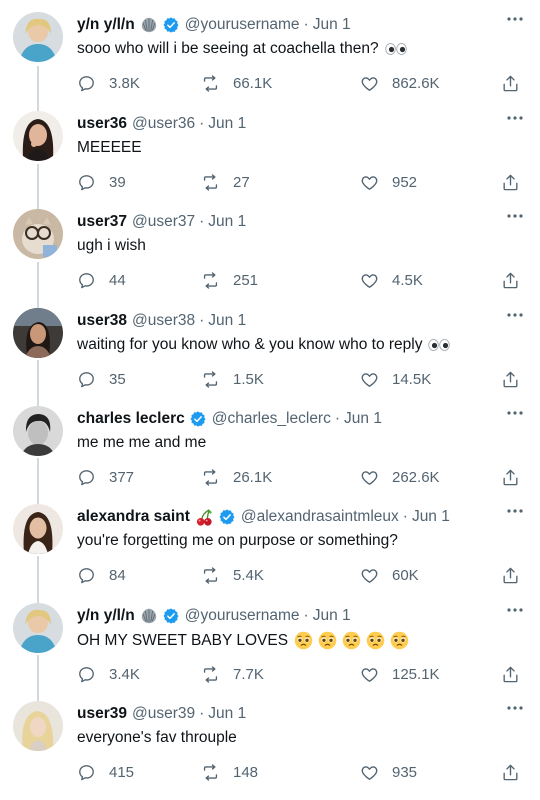 This screenshot has height=800, width=540. I want to click on retweet-button: 27, so click(225, 182).